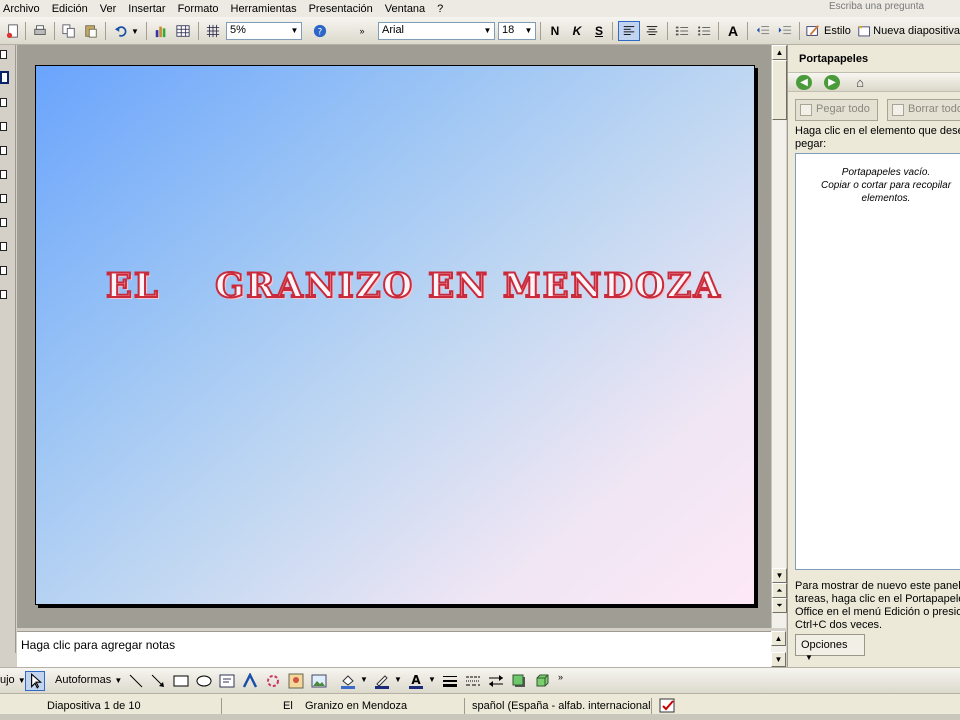 The width and height of the screenshot is (960, 720). I want to click on slide-thumbnail-selected, so click(4, 77).